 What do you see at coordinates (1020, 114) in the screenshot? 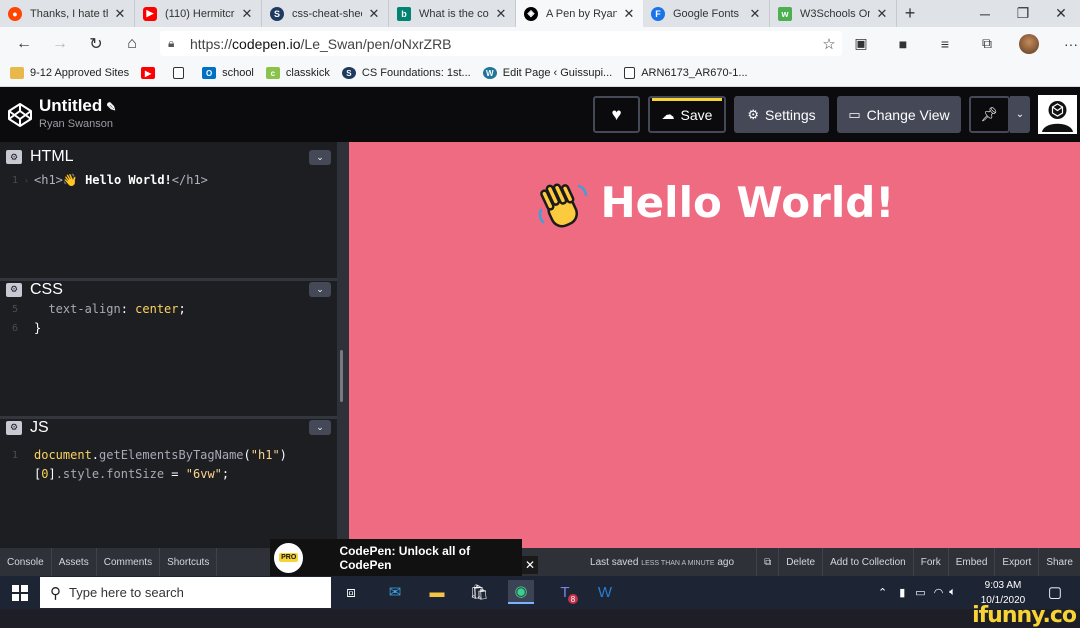
I see `pin-dropdown-button: ⌄` at bounding box center [1020, 114].